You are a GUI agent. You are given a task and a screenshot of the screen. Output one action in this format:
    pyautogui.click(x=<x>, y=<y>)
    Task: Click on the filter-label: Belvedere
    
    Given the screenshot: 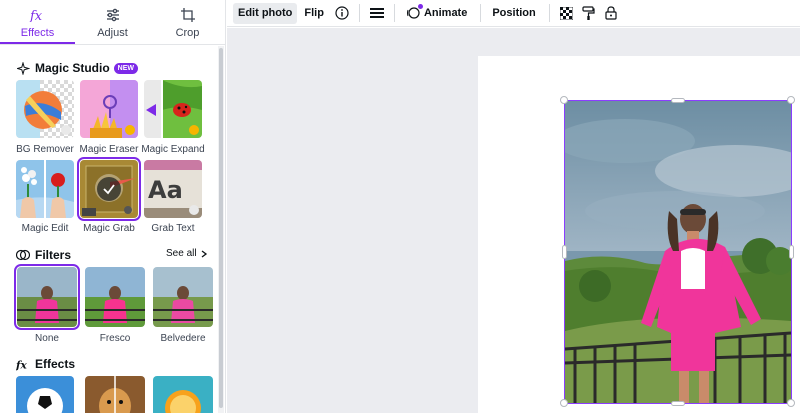 What is the action you would take?
    pyautogui.click(x=183, y=338)
    